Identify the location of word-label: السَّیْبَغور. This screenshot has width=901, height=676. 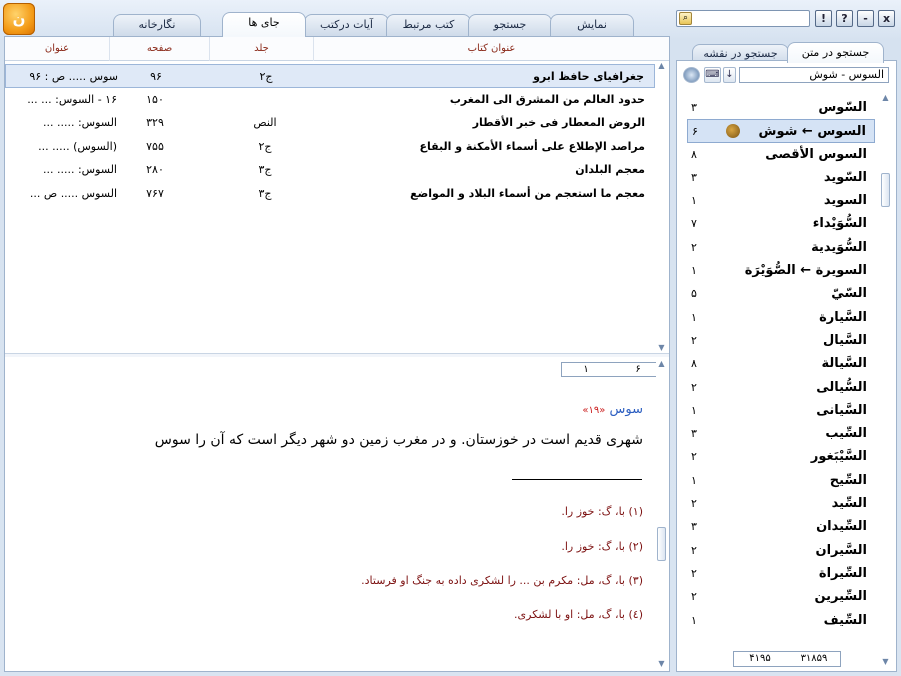
(838, 457).